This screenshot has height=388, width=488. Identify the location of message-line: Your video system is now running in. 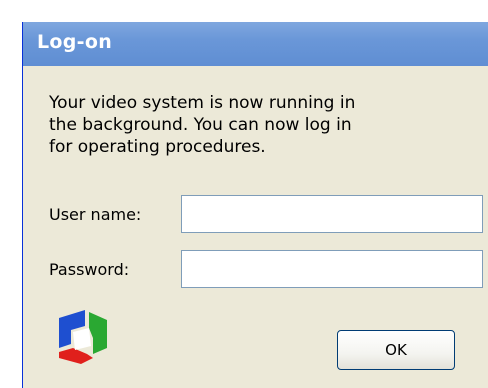
(202, 103).